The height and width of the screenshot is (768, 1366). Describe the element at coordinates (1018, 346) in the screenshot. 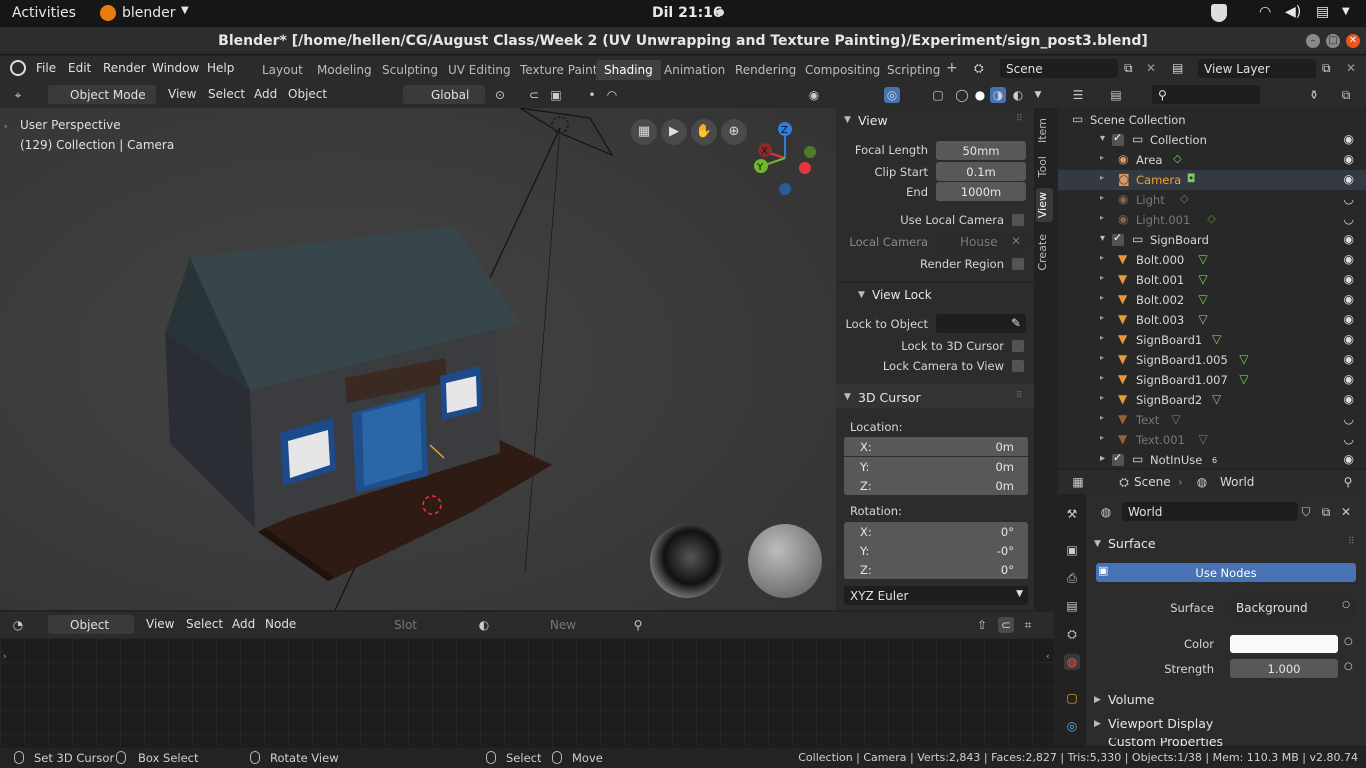

I see `lock-to-3d-cursor-checkbox` at that location.